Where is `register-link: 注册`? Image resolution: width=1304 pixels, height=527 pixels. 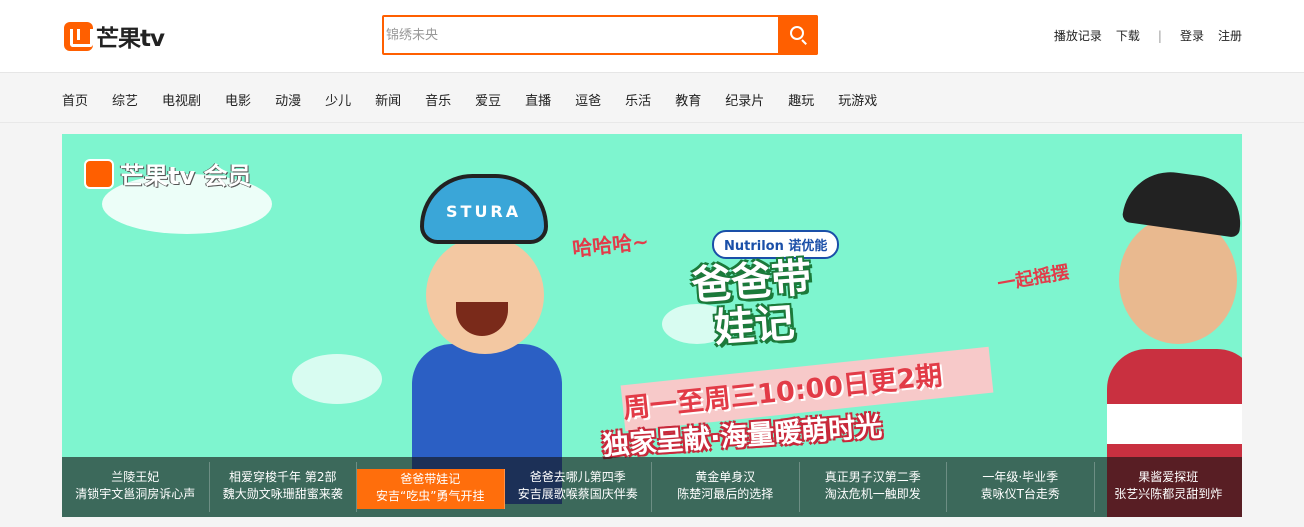 register-link: 注册 is located at coordinates (1230, 35).